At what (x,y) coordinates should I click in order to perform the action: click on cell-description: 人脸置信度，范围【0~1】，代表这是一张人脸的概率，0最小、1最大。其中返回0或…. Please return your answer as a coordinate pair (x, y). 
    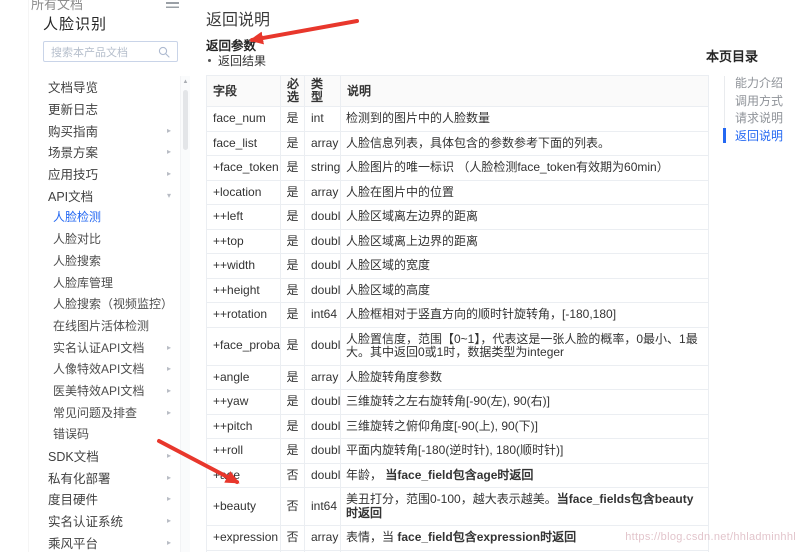
    Looking at the image, I should click on (524, 346).